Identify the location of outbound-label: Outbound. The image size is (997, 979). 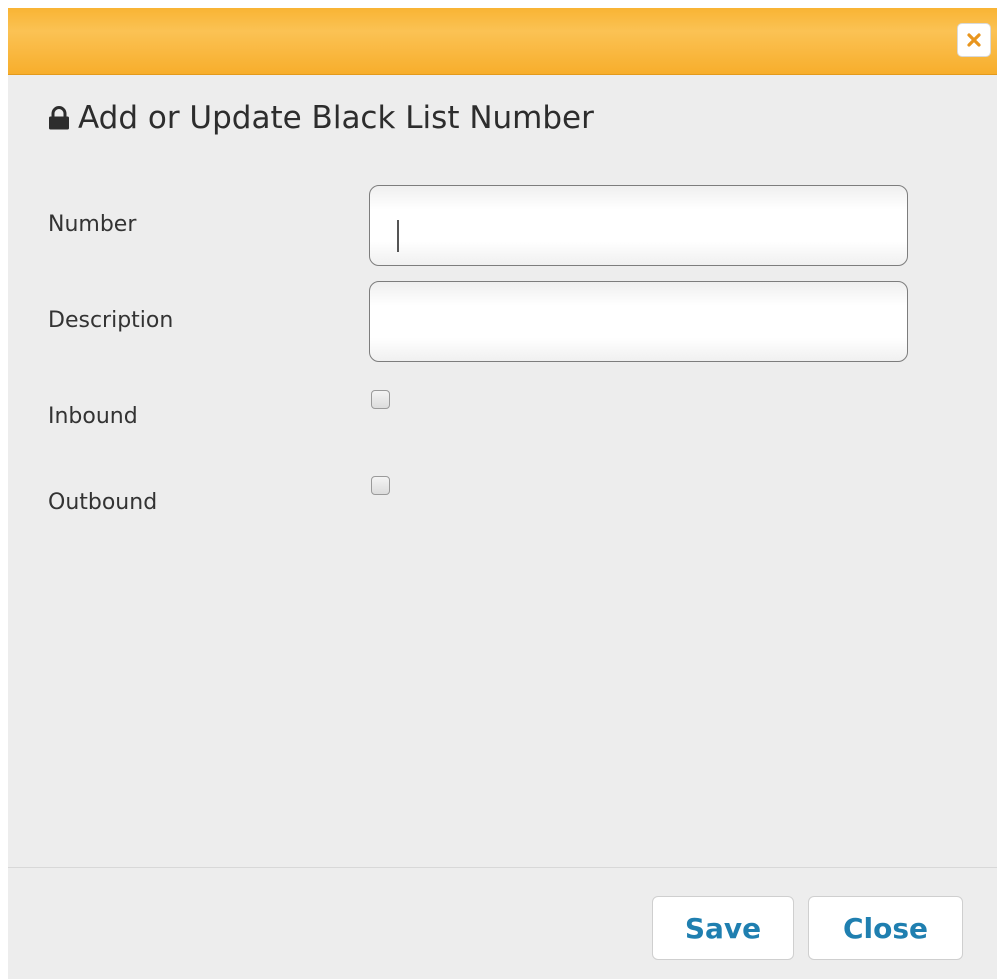
(103, 502).